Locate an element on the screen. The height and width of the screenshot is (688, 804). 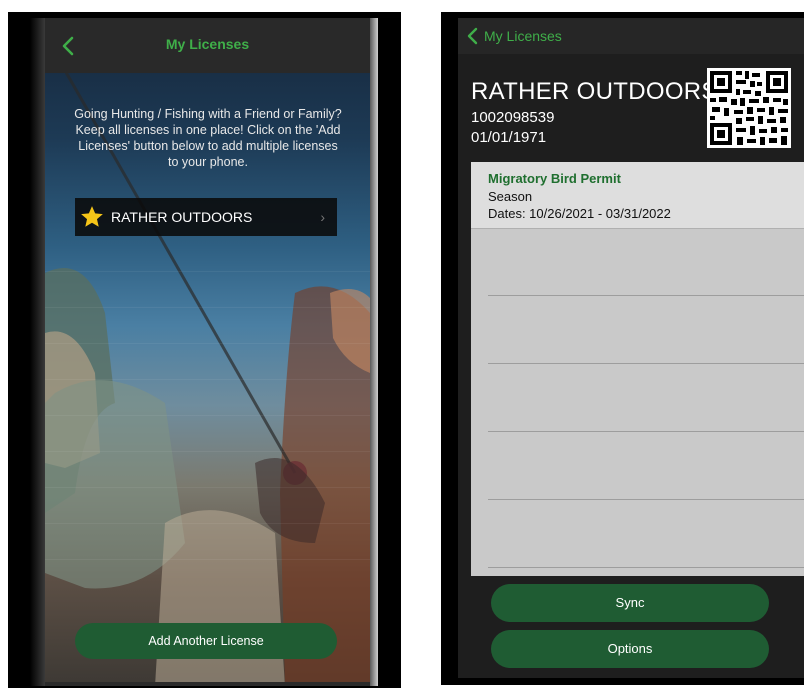
permit-type: Season is located at coordinates (510, 196).